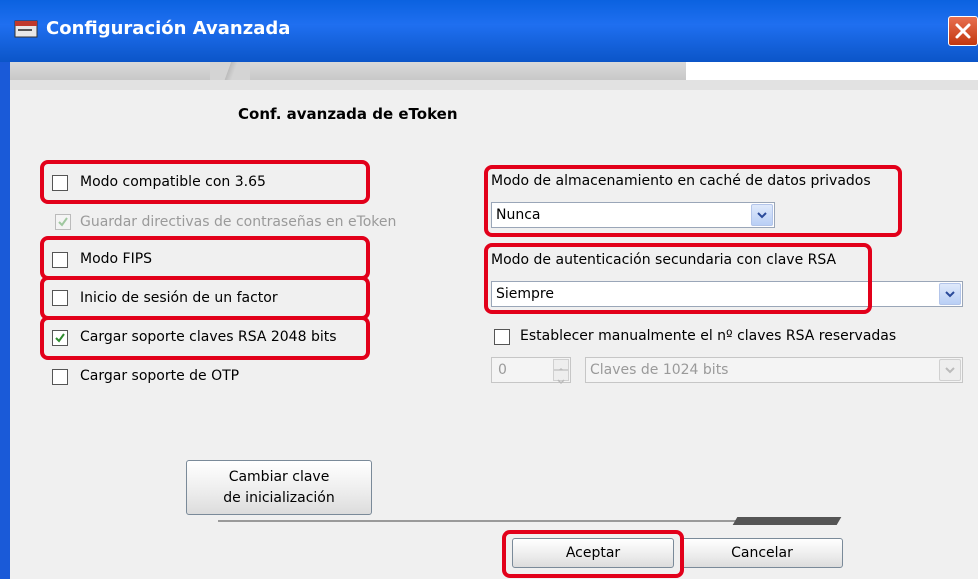  I want to click on window-title: Configuración Avanzada, so click(168, 28).